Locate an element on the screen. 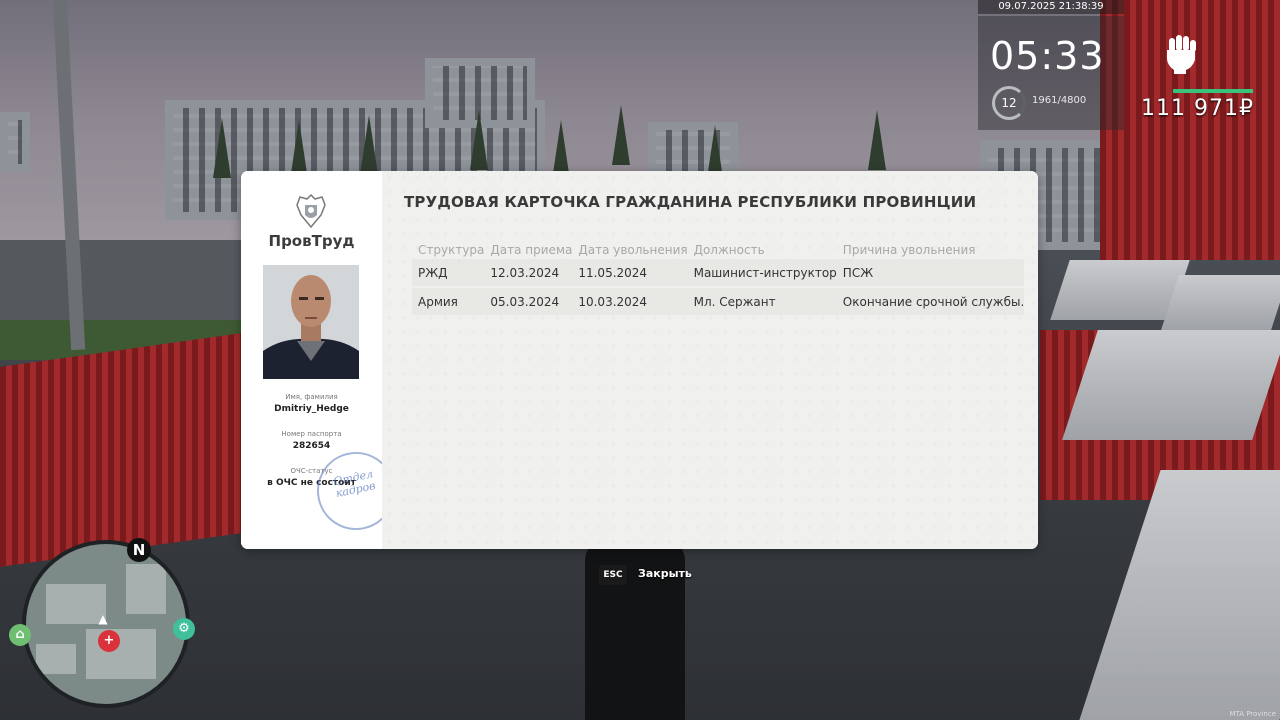 The width and height of the screenshot is (1280, 720). table-cell: Армия is located at coordinates (448, 300).